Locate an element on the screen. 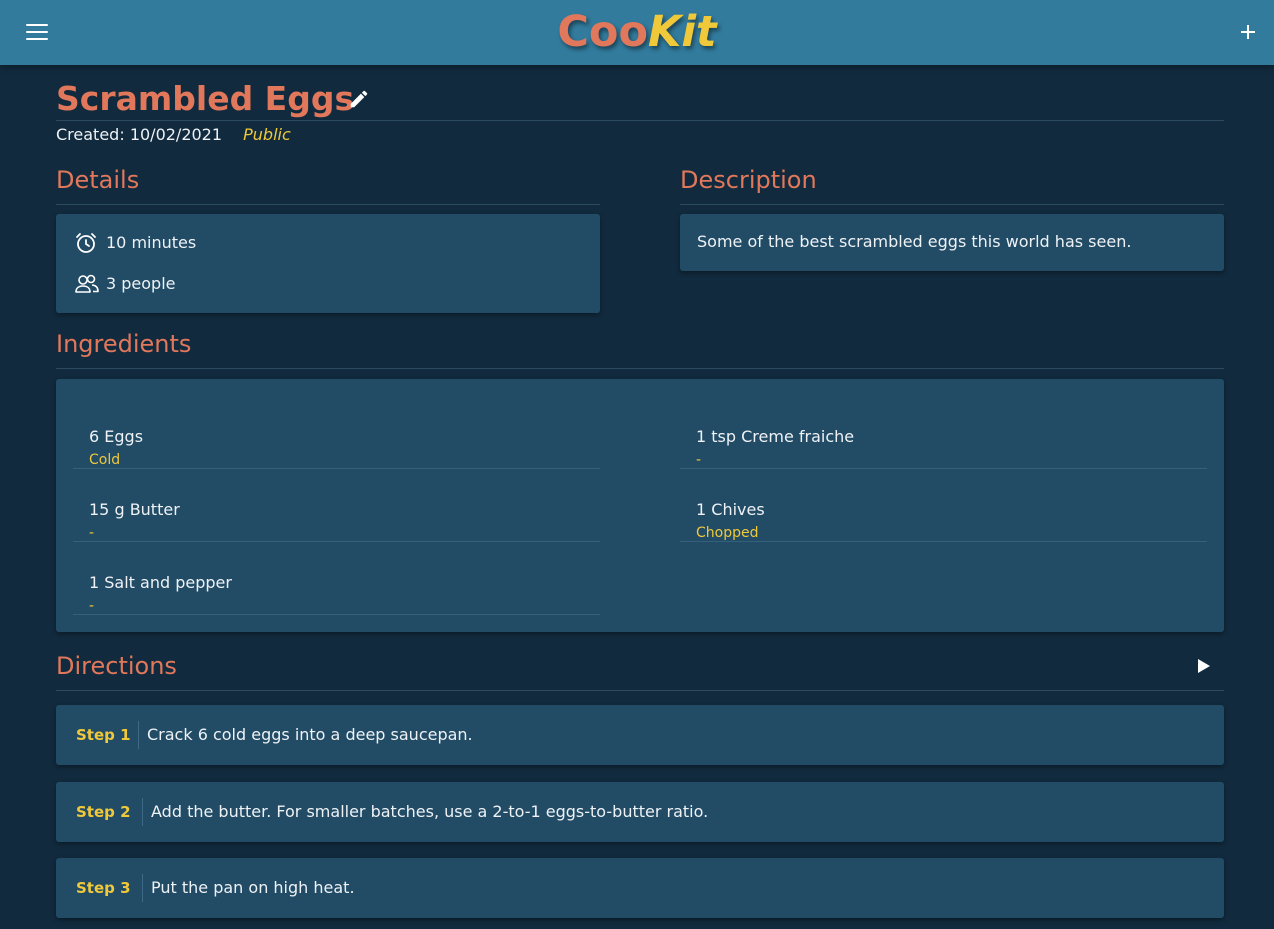 This screenshot has height=929, width=1274. recipe-meta: Created: 10/02/2021 Public is located at coordinates (173, 135).